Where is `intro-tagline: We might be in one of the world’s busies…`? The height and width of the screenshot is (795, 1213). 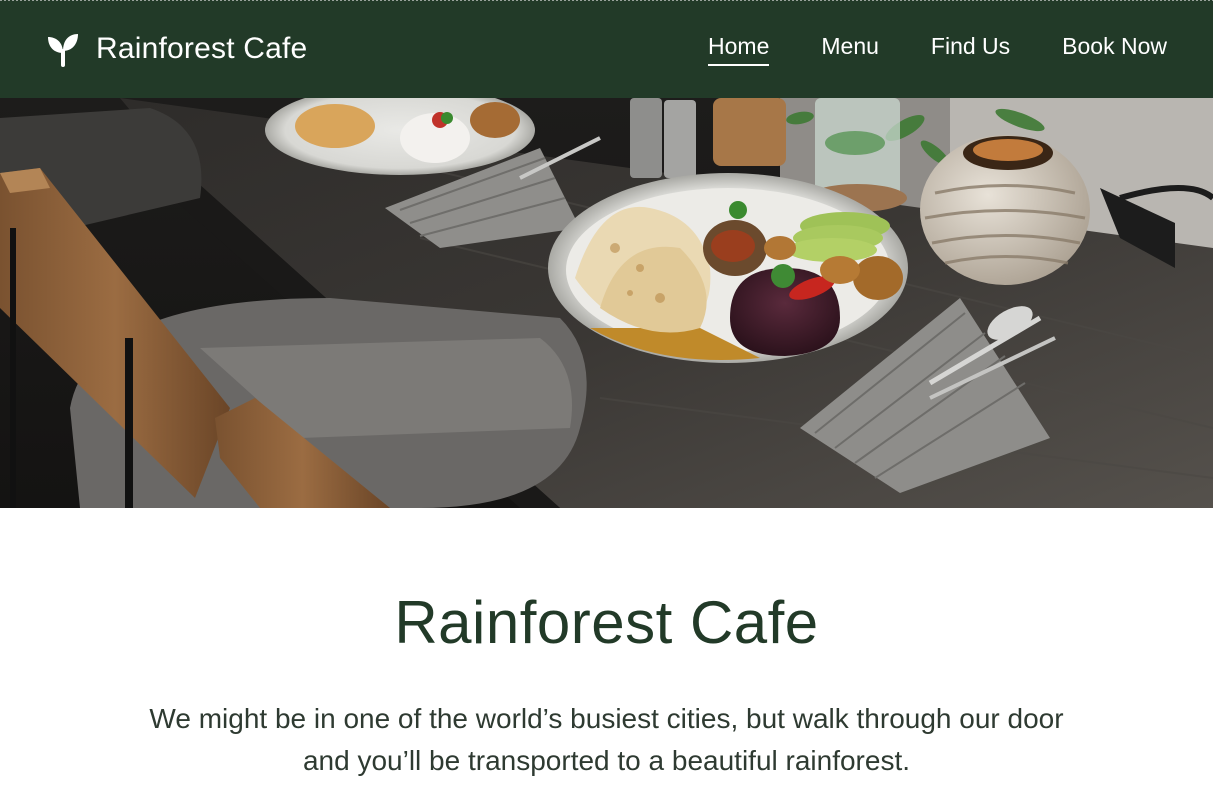
intro-tagline: We might be in one of the world’s busies… is located at coordinates (606, 739).